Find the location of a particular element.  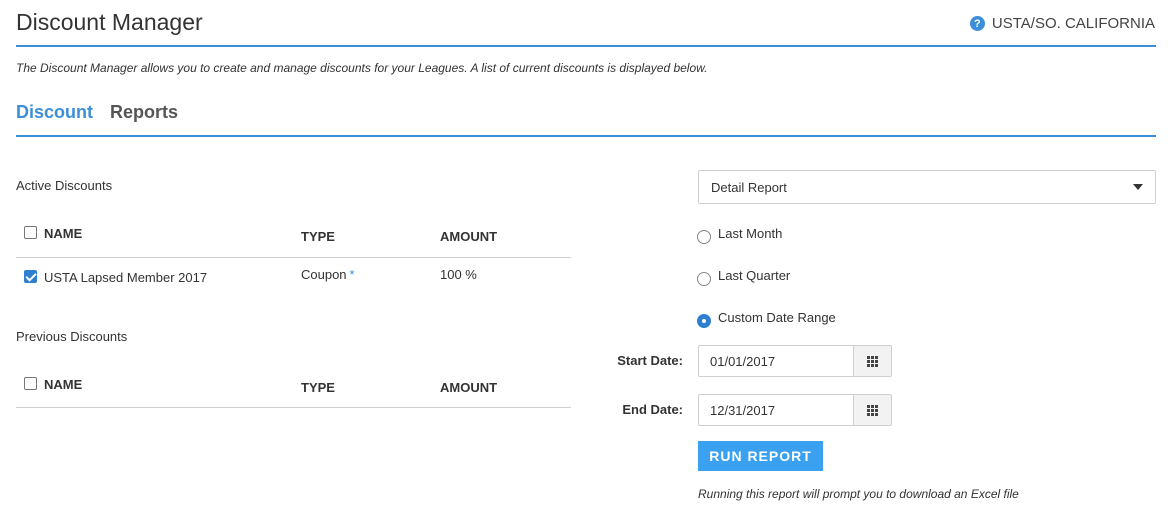

active-col-type: TYPE is located at coordinates (318, 236).